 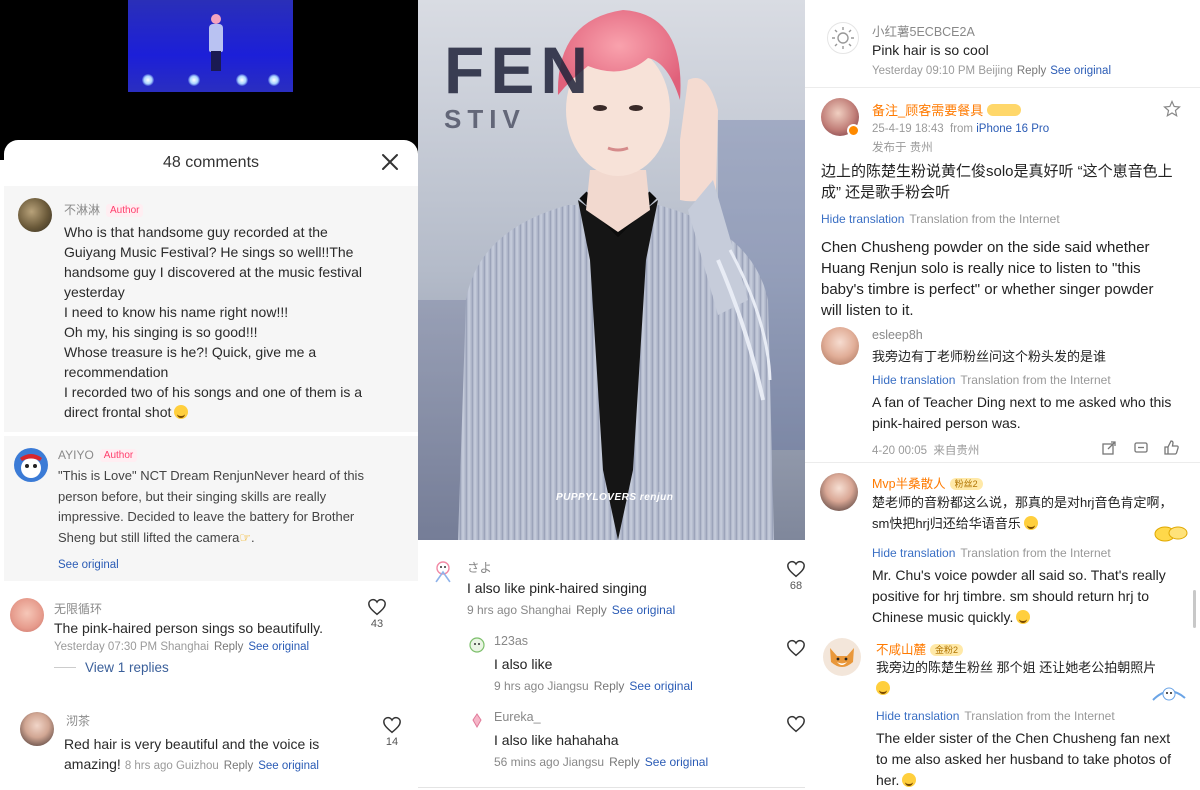 What do you see at coordinates (78, 608) in the screenshot?
I see `comment-username: 无限循环` at bounding box center [78, 608].